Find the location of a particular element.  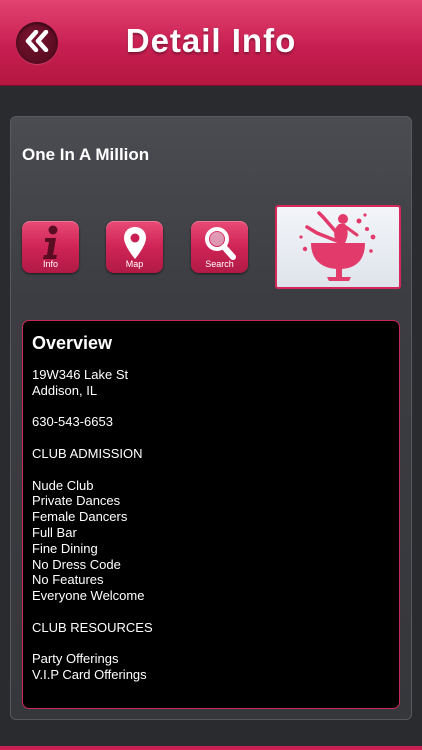

magnifier-icon is located at coordinates (219, 243).